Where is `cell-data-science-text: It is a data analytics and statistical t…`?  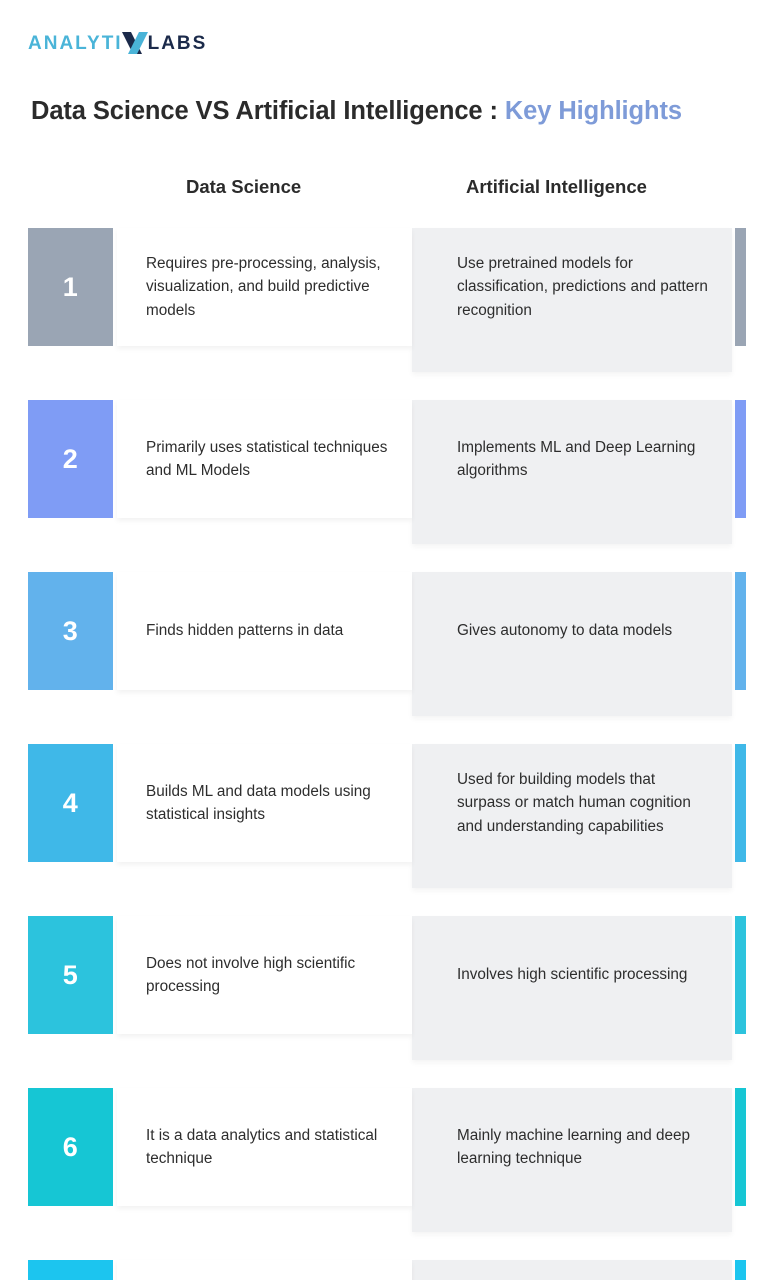 cell-data-science-text: It is a data analytics and statistical t… is located at coordinates (262, 1146).